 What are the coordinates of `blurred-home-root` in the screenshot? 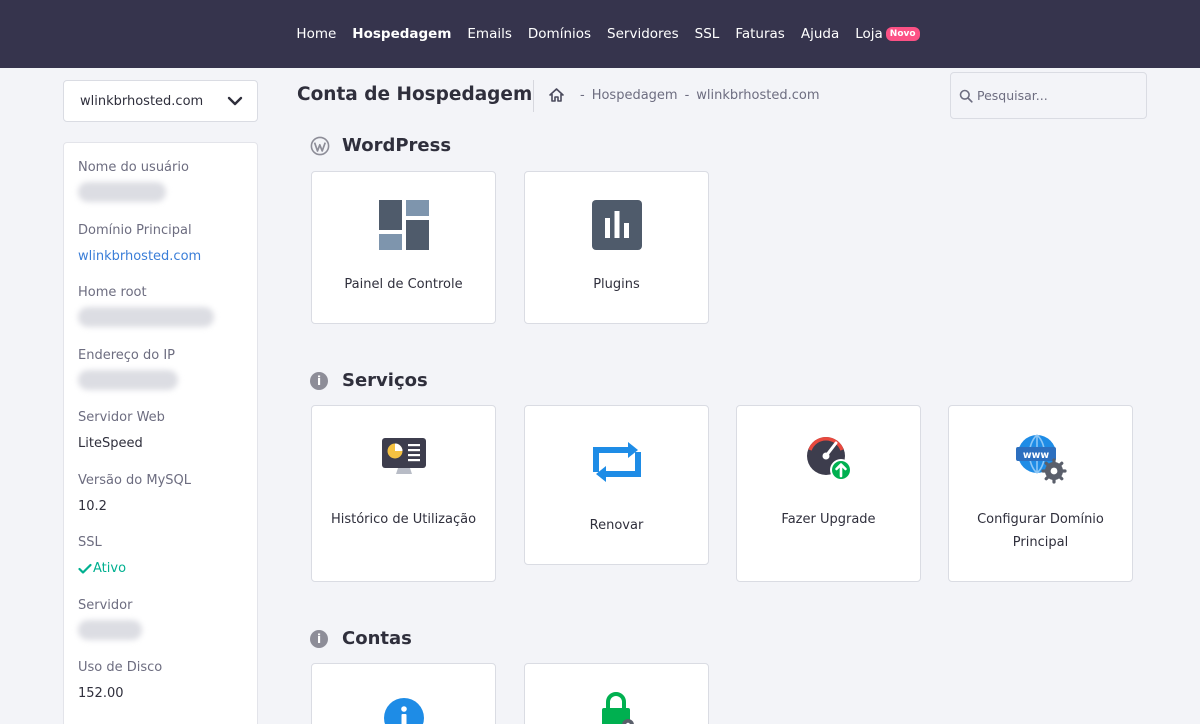 It's located at (146, 317).